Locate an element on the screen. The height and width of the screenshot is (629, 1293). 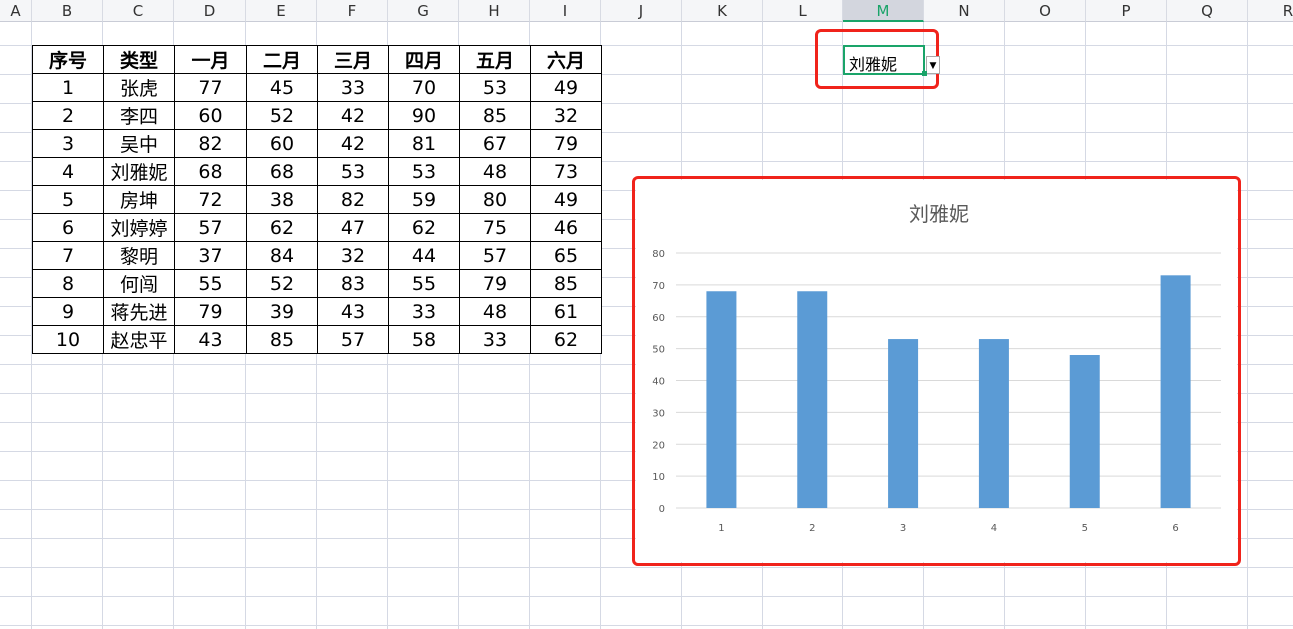
column-header-J: J is located at coordinates (641, 11).